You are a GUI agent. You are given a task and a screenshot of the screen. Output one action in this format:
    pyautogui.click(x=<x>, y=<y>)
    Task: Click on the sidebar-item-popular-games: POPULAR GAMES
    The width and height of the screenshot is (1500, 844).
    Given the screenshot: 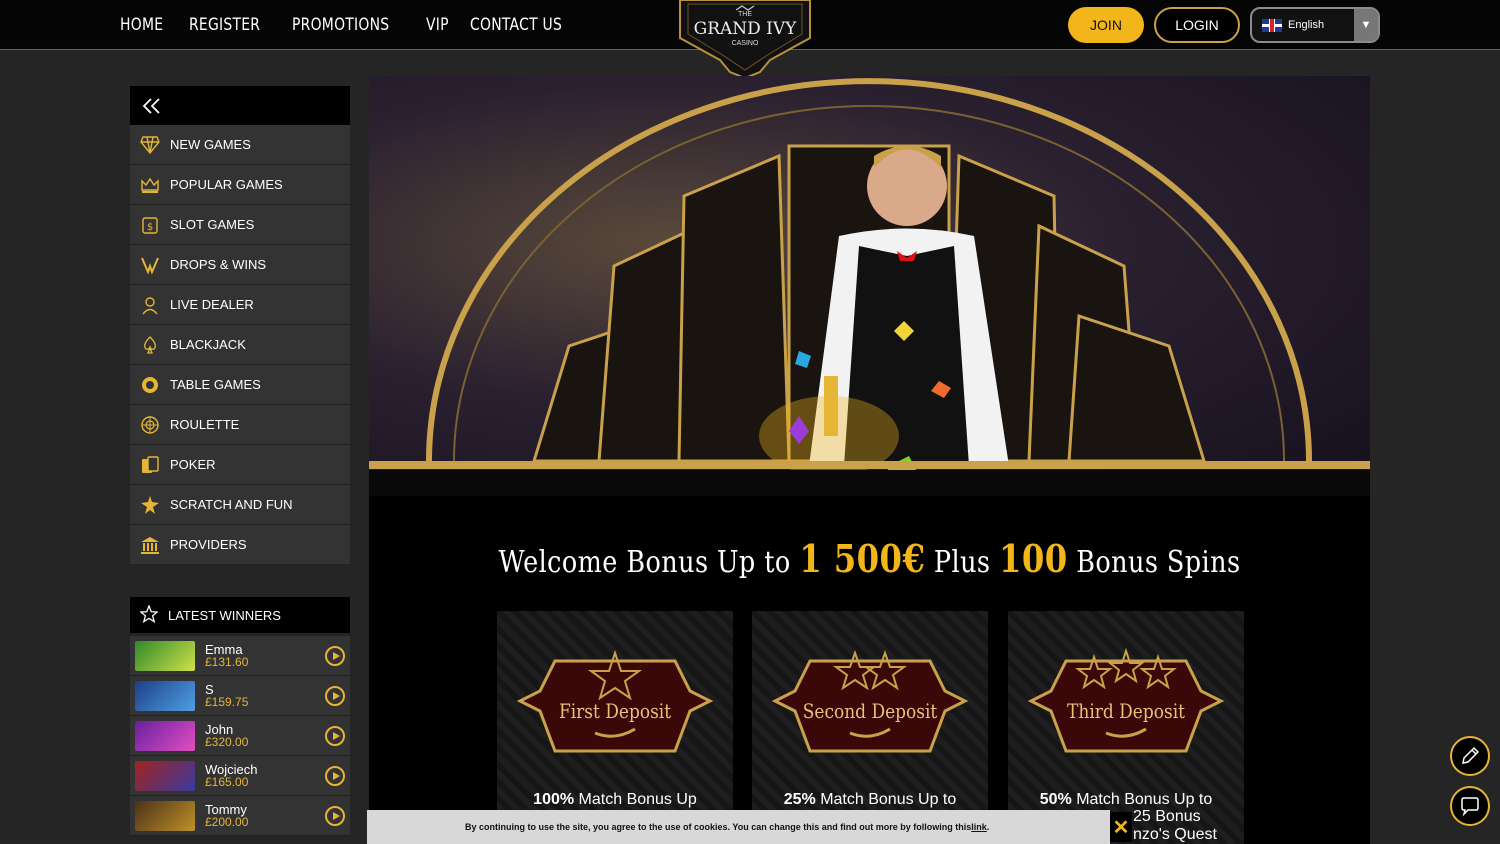 What is the action you would take?
    pyautogui.click(x=240, y=185)
    